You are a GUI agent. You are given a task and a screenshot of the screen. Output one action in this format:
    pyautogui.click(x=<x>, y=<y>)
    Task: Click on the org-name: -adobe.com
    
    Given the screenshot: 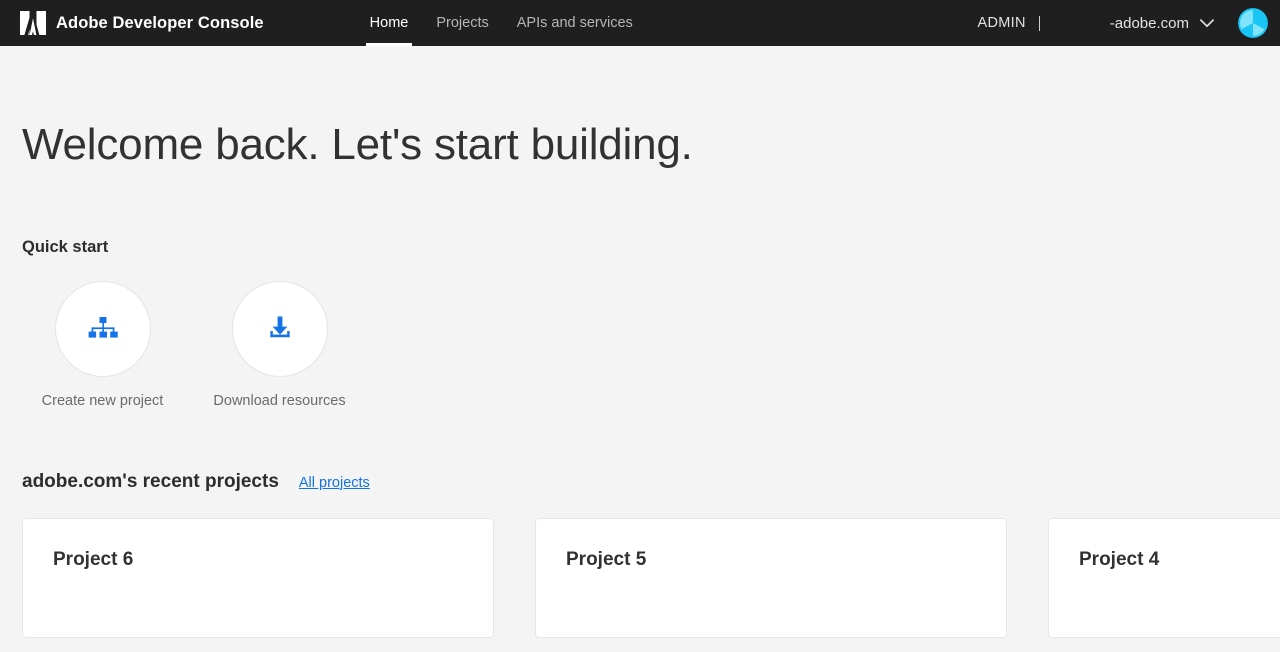 What is the action you would take?
    pyautogui.click(x=1149, y=23)
    